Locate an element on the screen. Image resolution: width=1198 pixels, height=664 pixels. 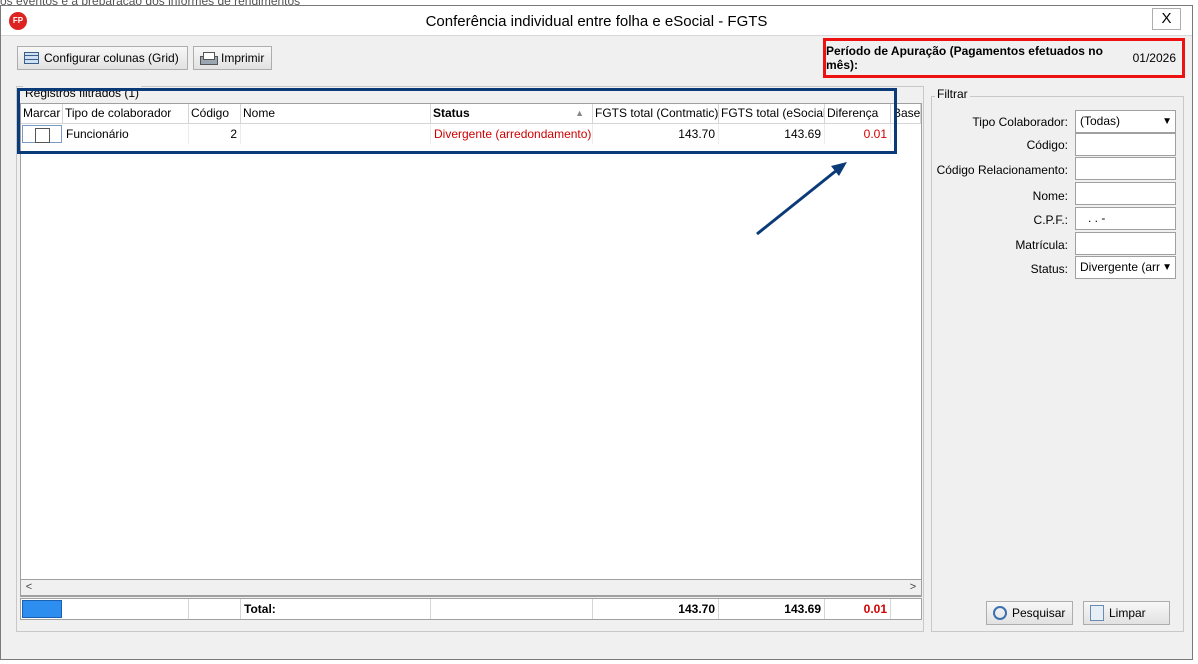
tipo-colaborador-value: (Todas) is located at coordinates (1100, 121).